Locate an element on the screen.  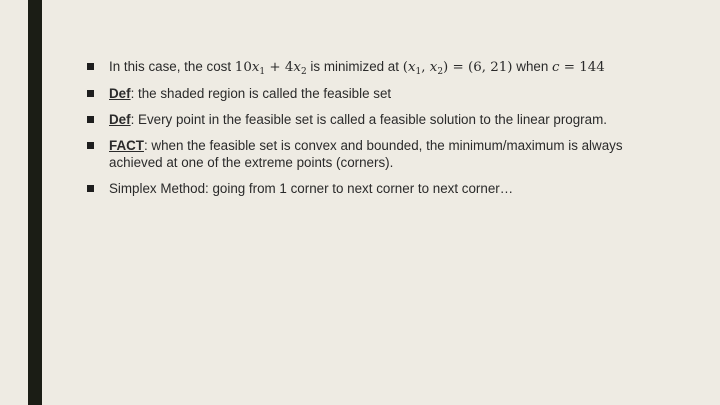
cost-value-expression: c = 144 is located at coordinates (578, 67).